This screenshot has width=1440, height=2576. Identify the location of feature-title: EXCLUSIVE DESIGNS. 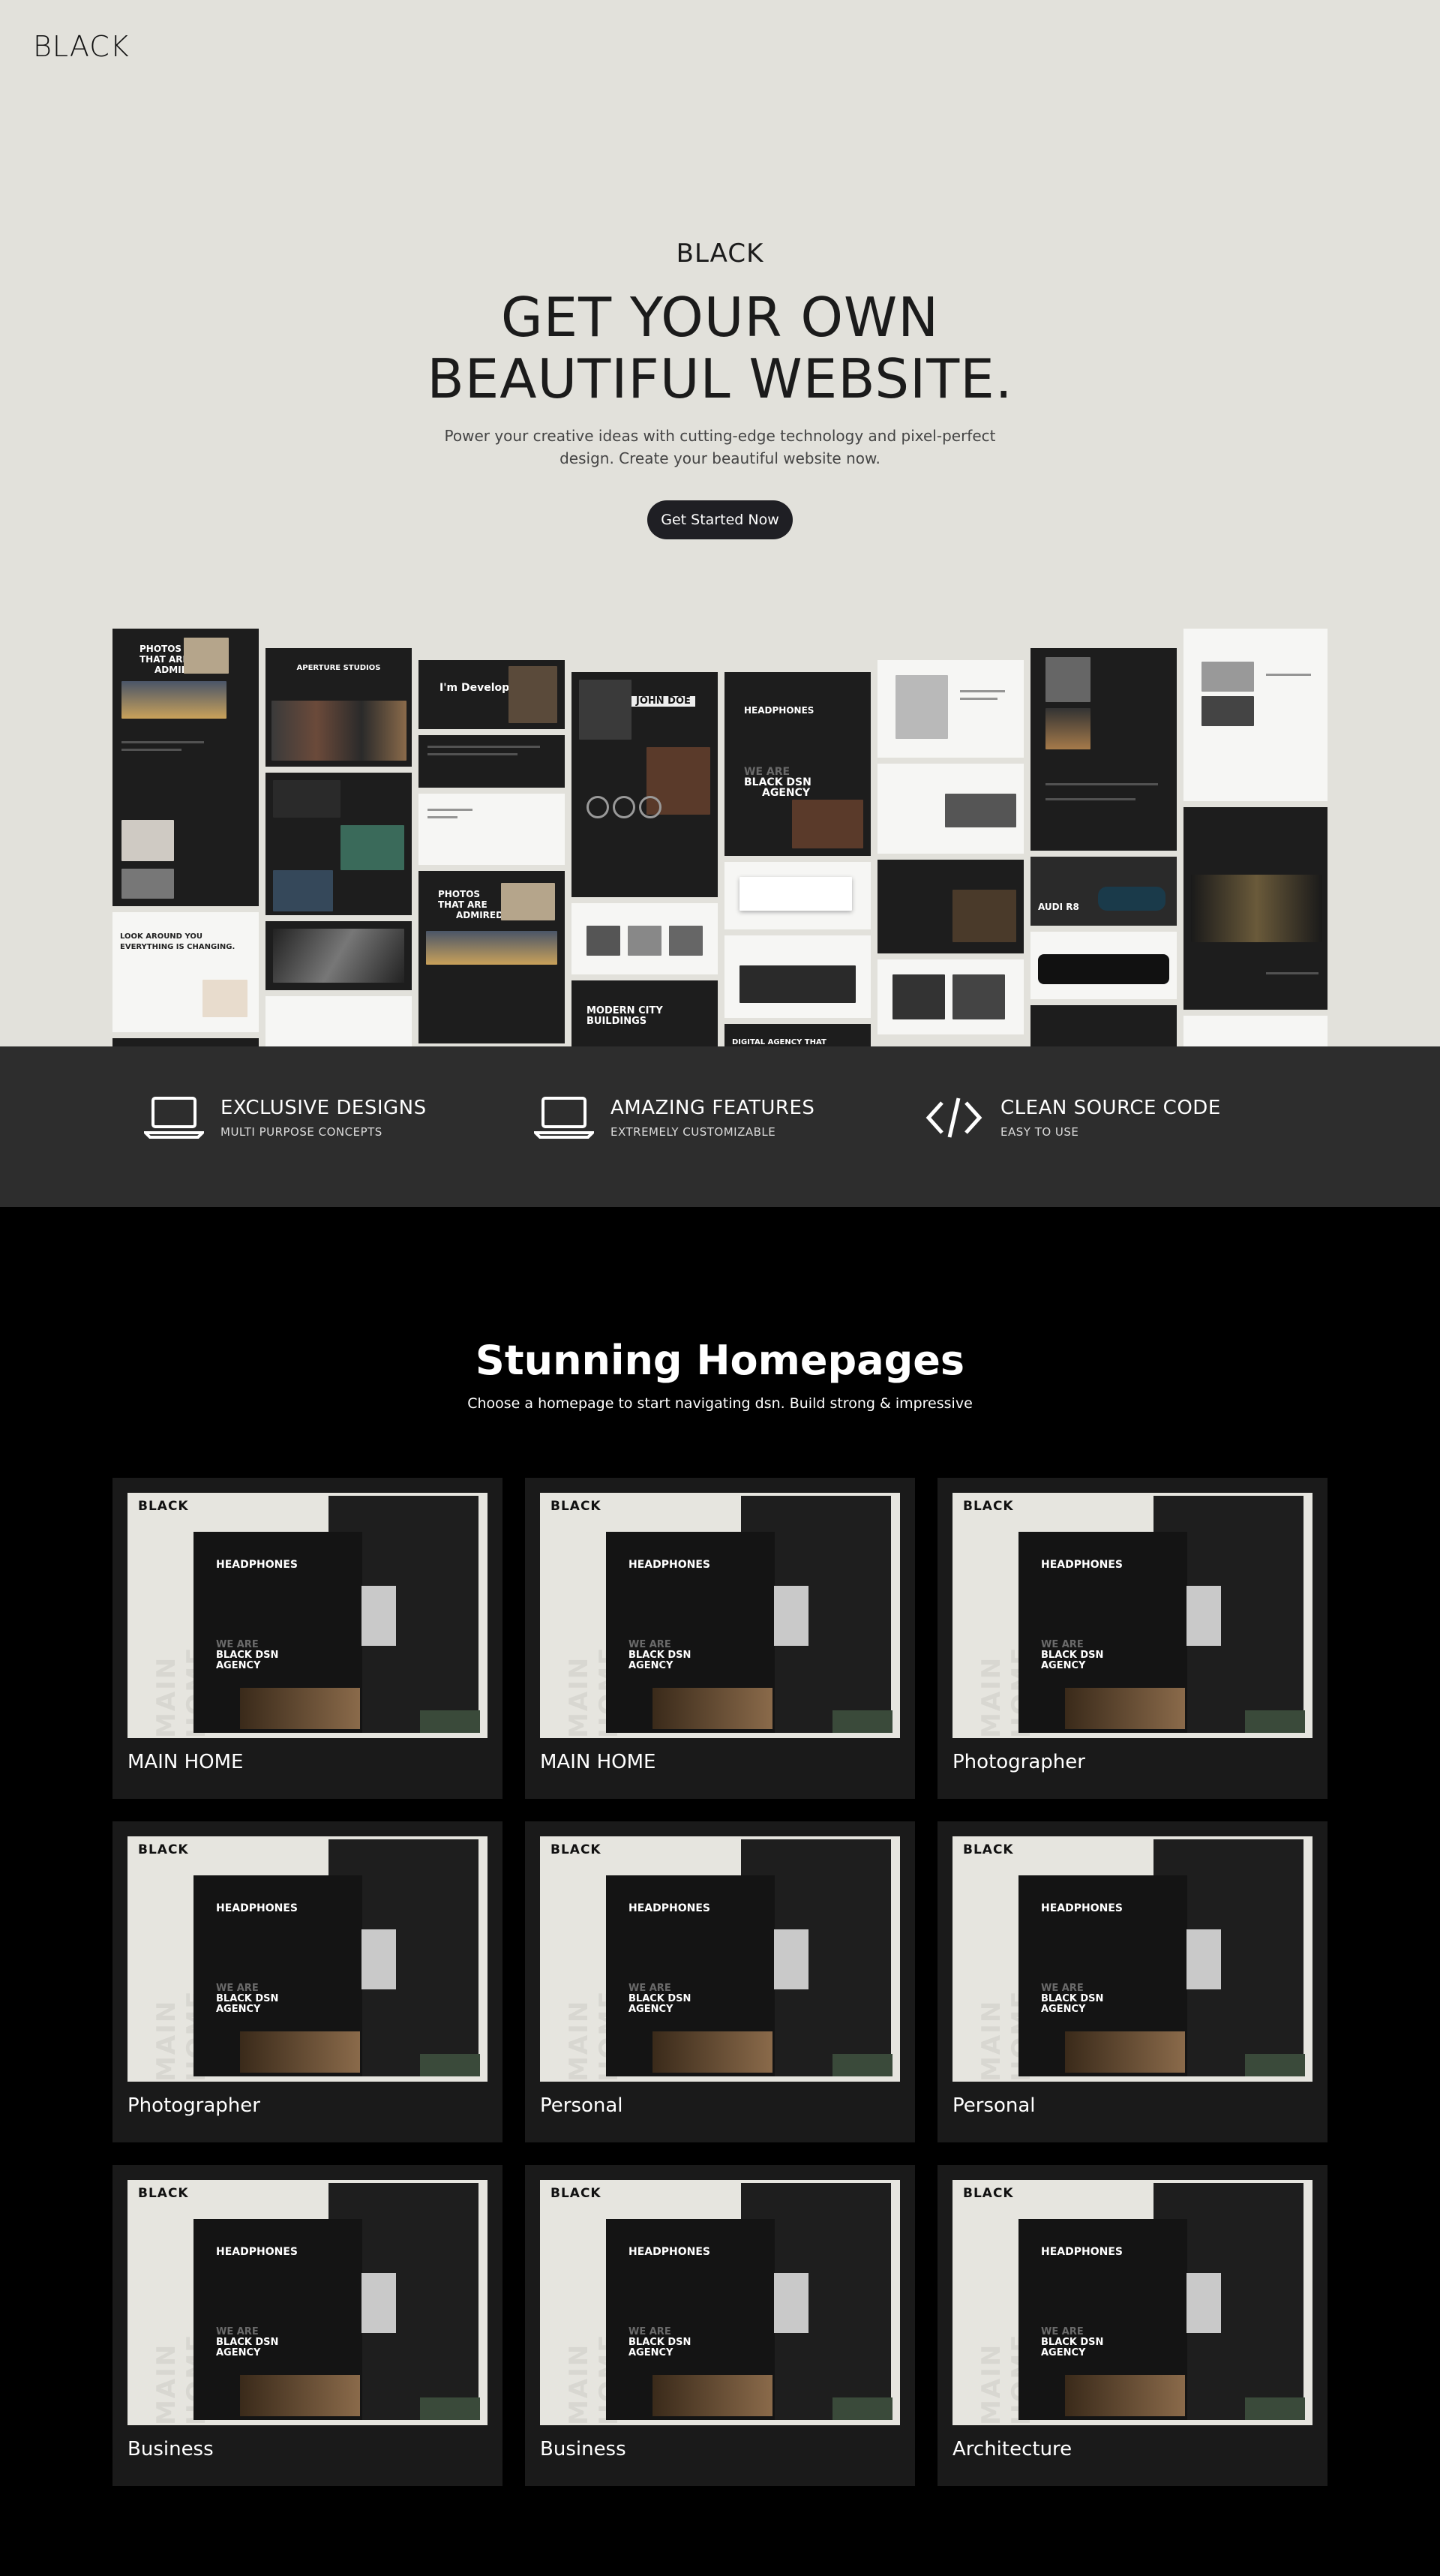
(323, 1108).